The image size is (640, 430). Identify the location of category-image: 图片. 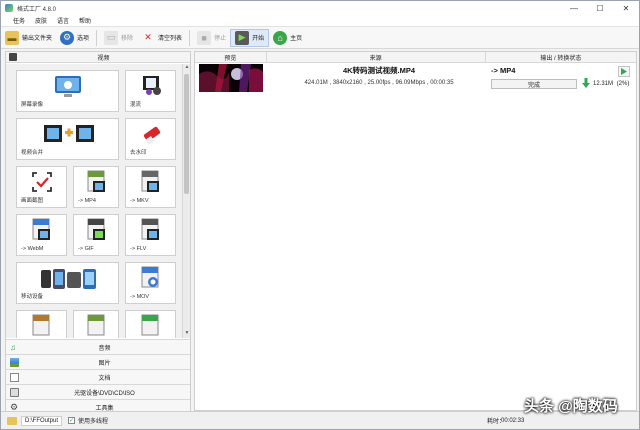
(98, 361).